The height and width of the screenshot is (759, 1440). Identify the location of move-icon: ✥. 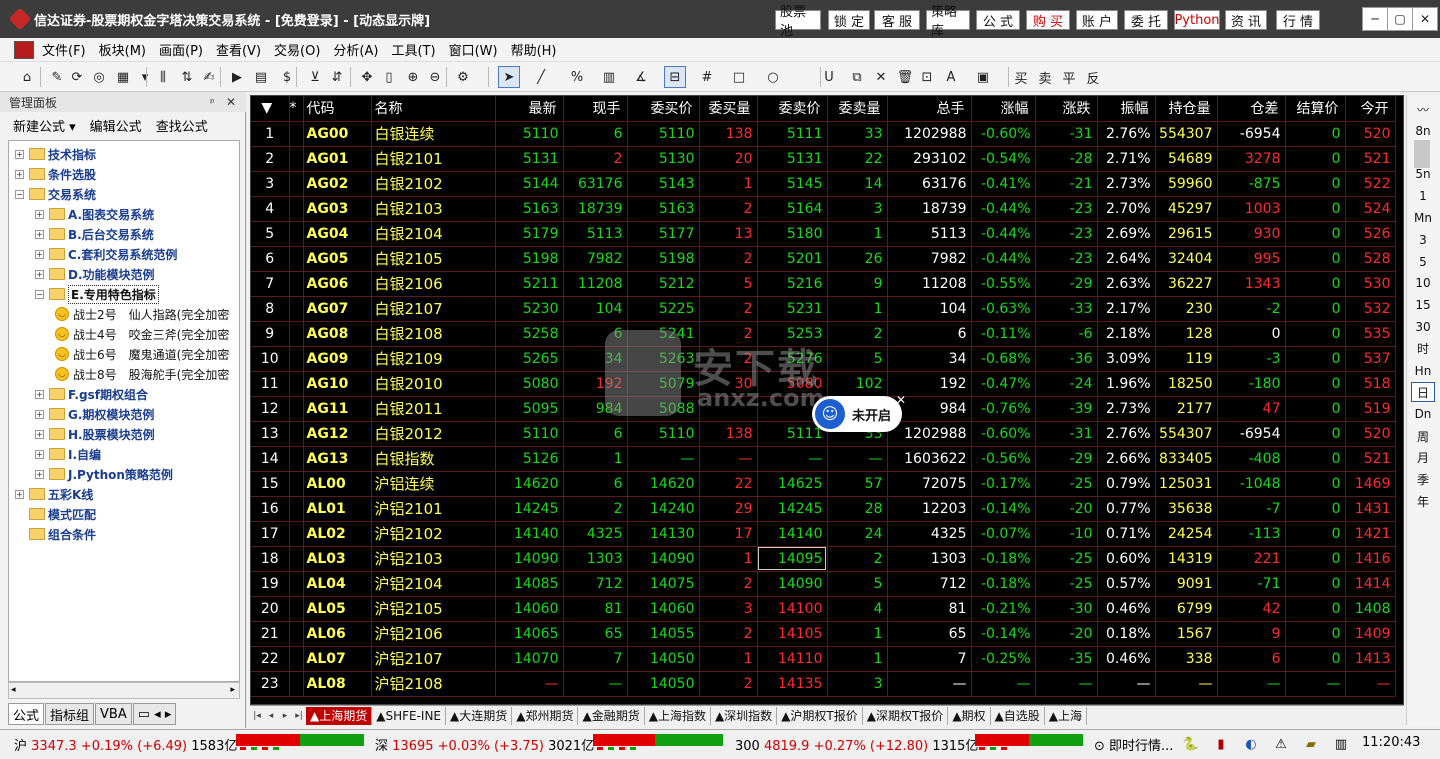
(367, 77).